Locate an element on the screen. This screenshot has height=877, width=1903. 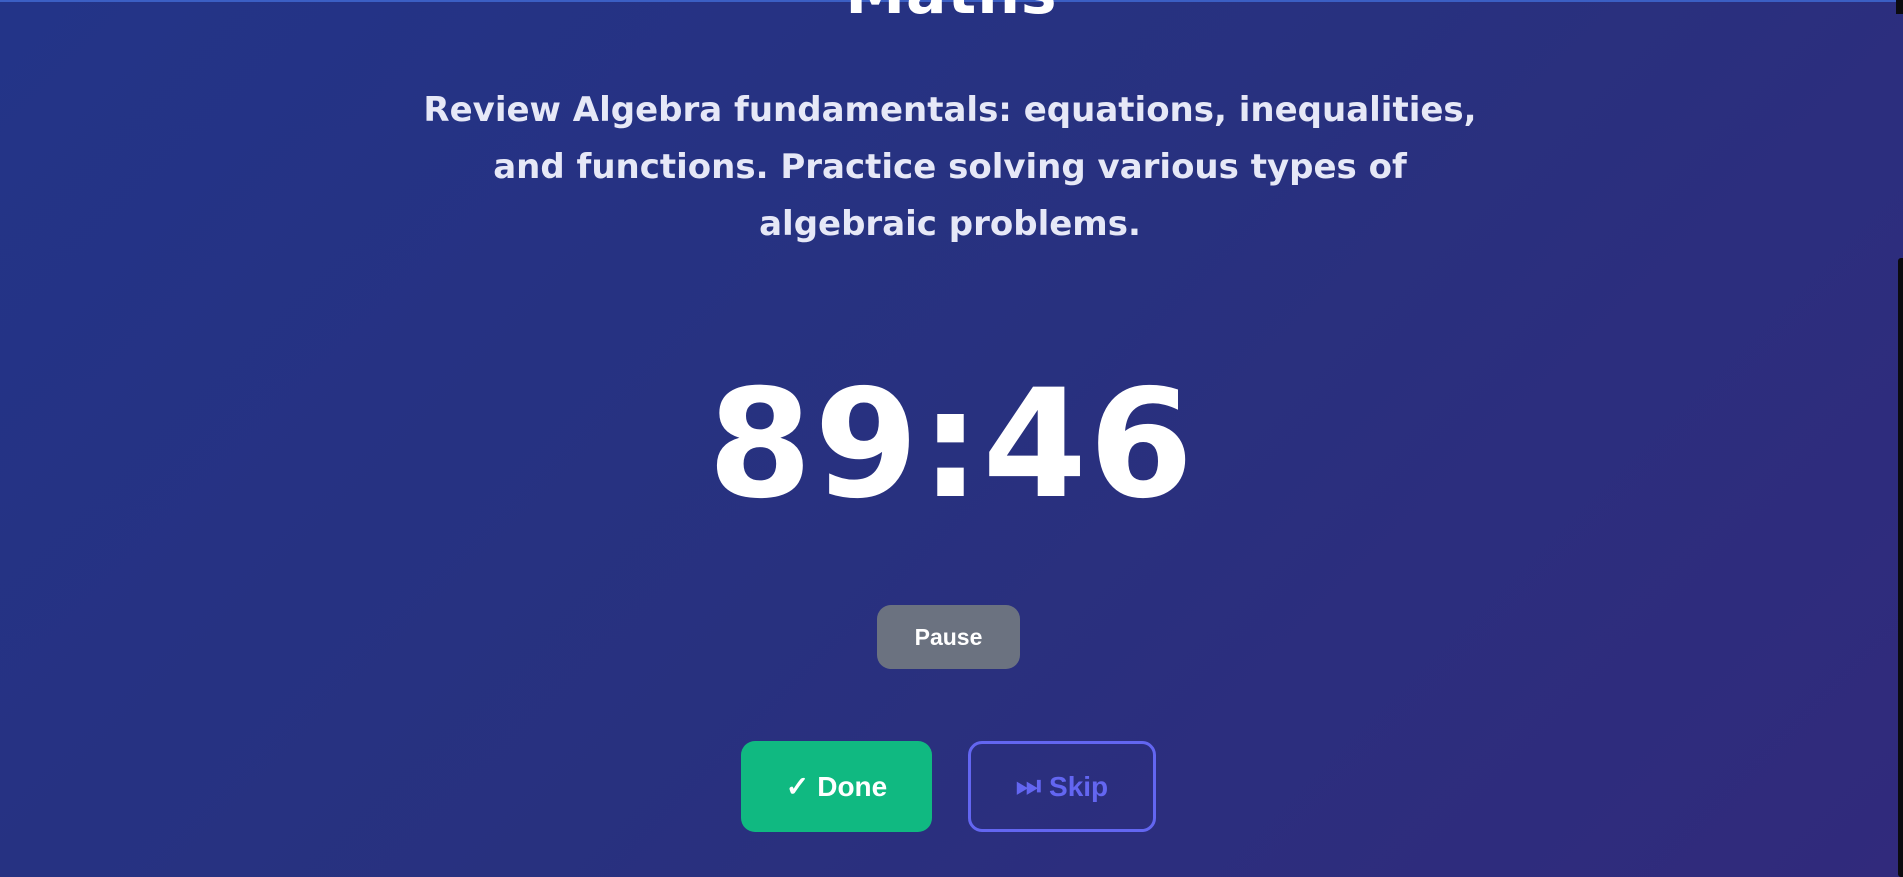
skip-button-label: Skip is located at coordinates (1079, 786).